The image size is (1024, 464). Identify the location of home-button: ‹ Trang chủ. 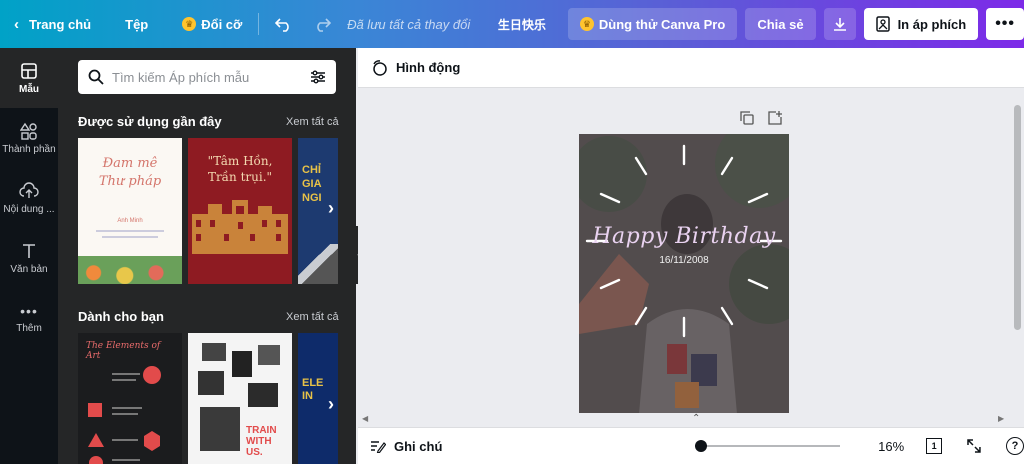
(50, 24).